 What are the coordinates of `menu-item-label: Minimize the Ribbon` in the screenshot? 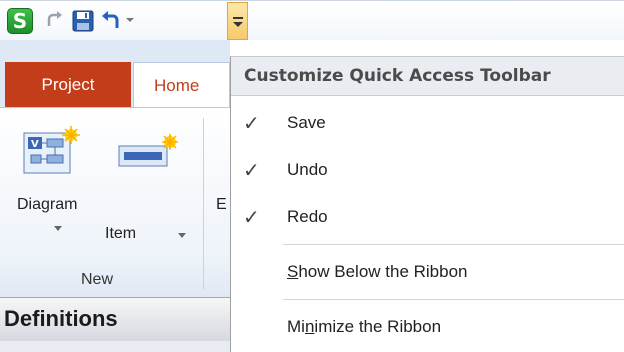 It's located at (364, 327).